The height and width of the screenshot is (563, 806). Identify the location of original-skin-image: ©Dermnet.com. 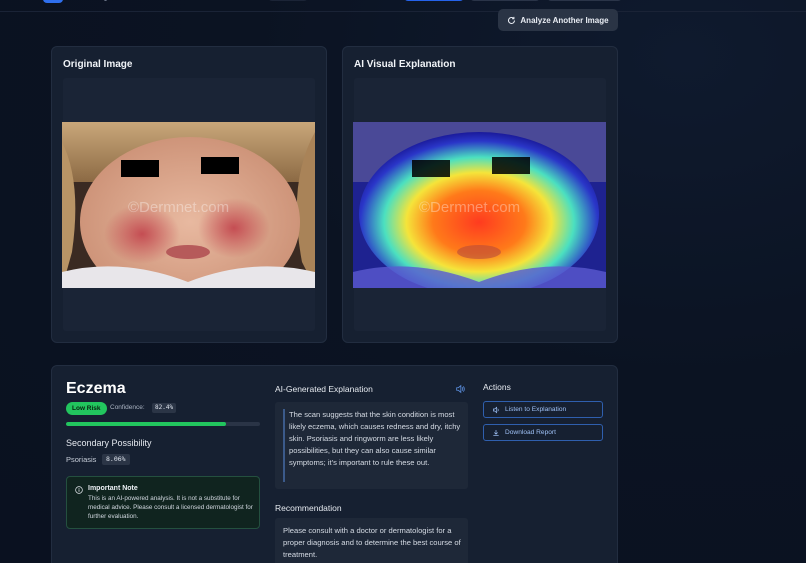
(188, 205).